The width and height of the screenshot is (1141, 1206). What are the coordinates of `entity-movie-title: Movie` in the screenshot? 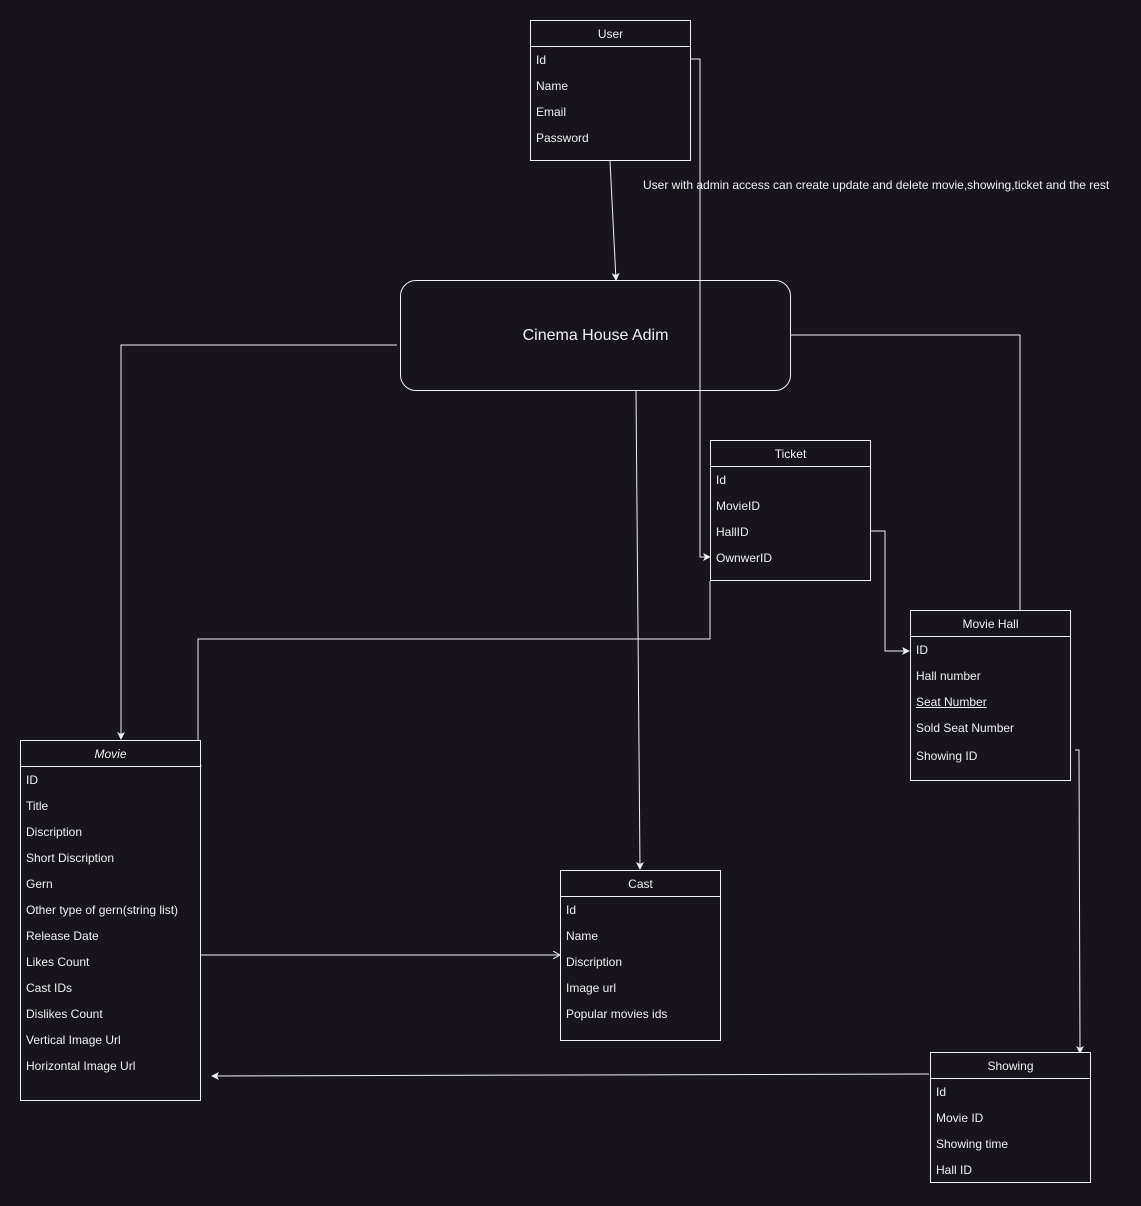 It's located at (110, 754).